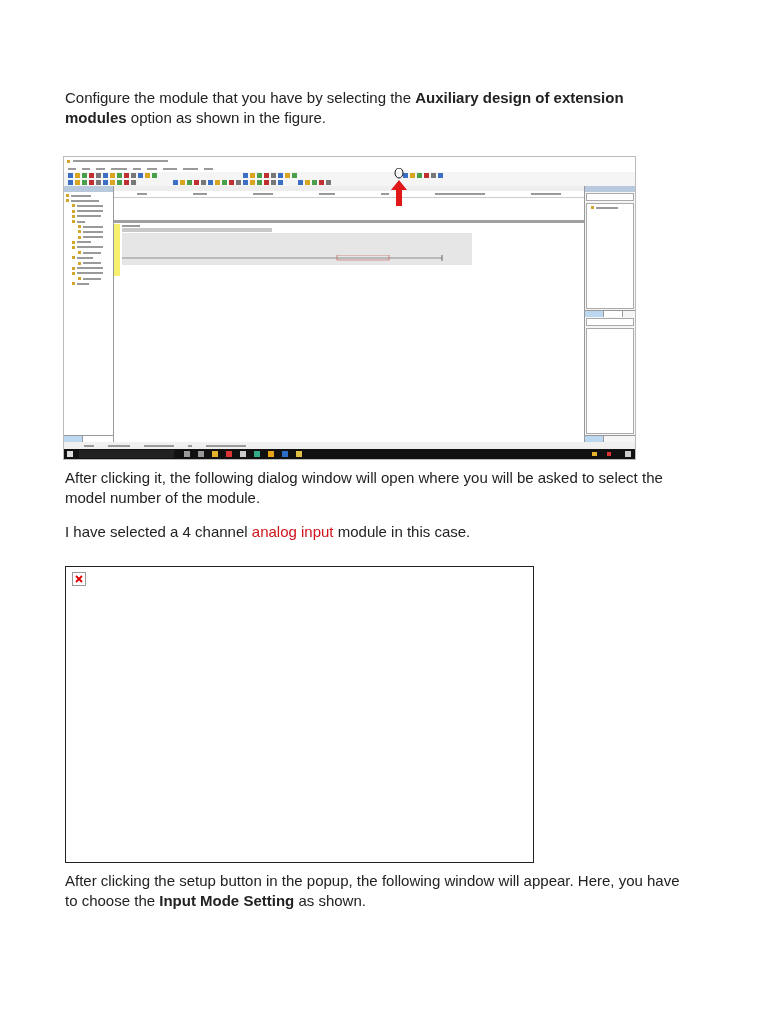  Describe the element at coordinates (126, 454) in the screenshot. I see `search-field` at that location.